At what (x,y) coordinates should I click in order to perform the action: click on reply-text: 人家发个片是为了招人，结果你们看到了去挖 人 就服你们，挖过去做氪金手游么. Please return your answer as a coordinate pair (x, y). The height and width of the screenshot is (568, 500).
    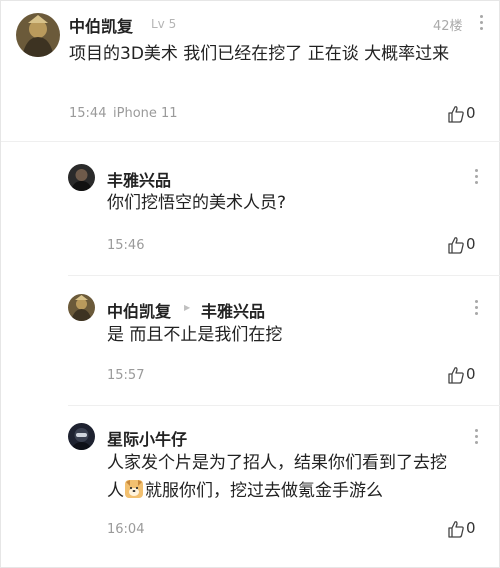
    Looking at the image, I should click on (292, 477).